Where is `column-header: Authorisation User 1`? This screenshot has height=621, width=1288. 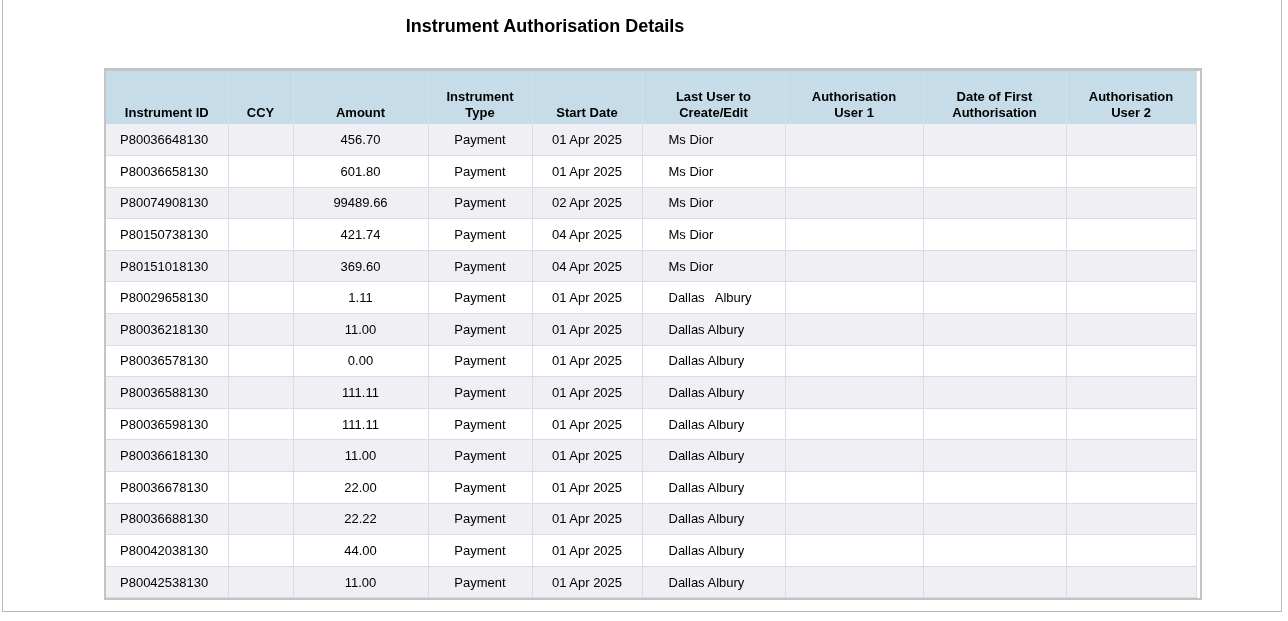
column-header: Authorisation User 1 is located at coordinates (854, 97).